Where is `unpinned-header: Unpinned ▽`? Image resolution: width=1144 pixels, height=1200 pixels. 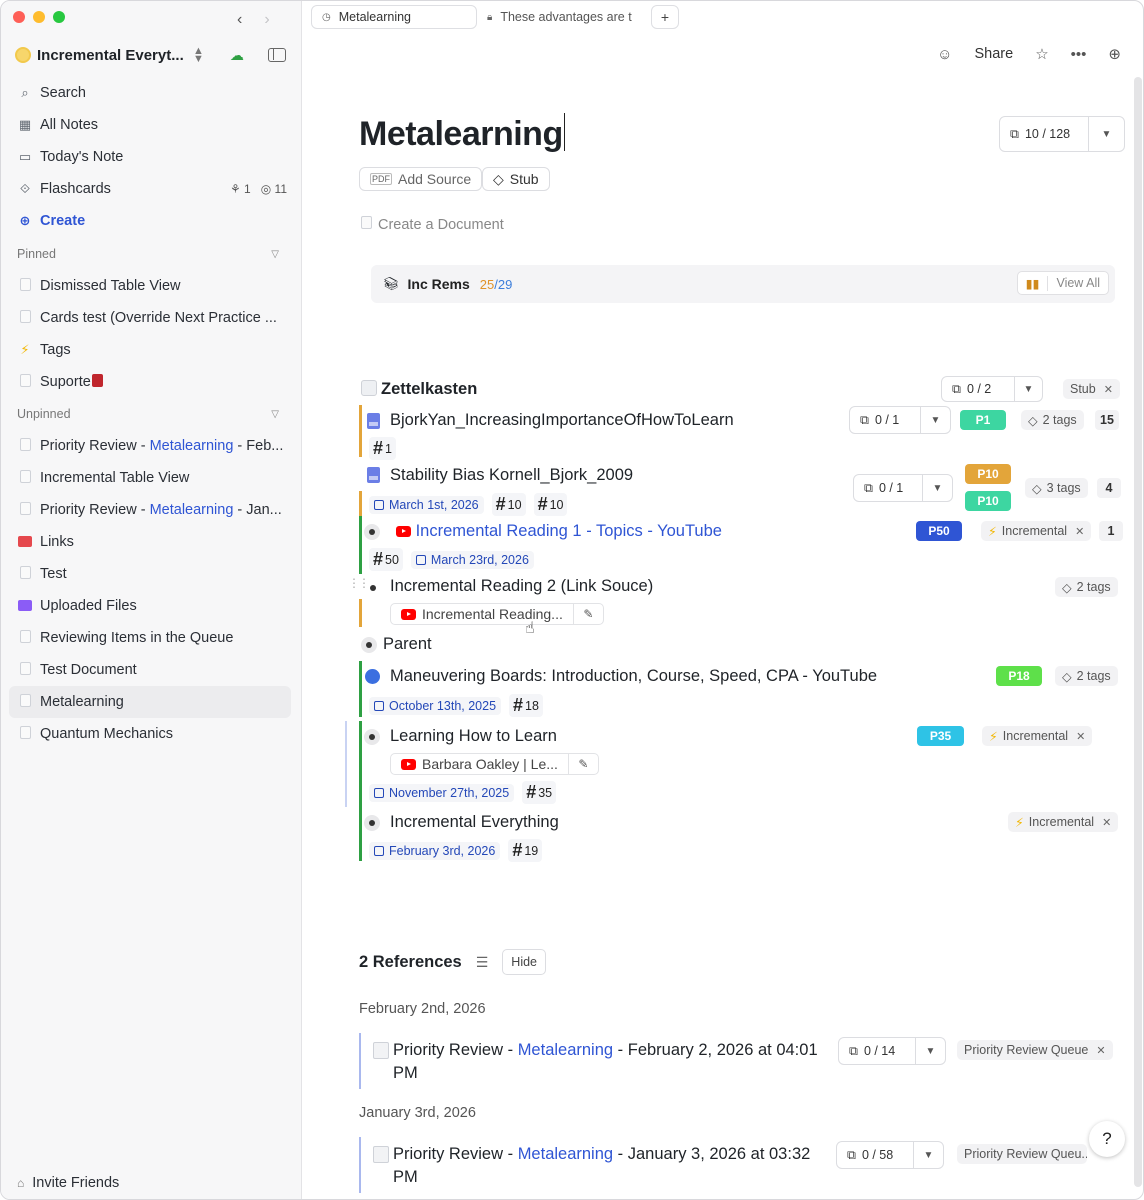 unpinned-header: Unpinned ▽ is located at coordinates (150, 414).